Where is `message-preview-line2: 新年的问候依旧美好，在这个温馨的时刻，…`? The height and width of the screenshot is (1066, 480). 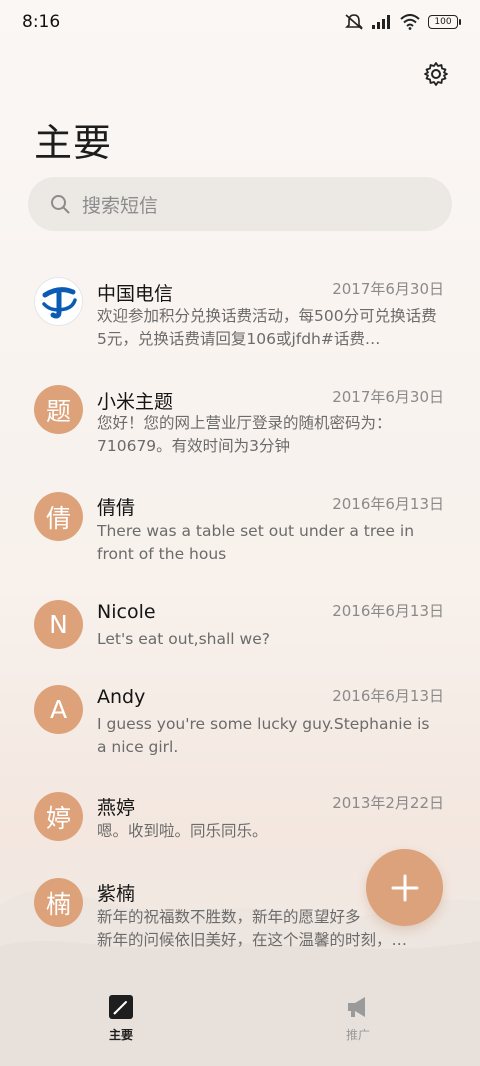 message-preview-line2: 新年的问候依旧美好，在这个温馨的时刻，… is located at coordinates (252, 940).